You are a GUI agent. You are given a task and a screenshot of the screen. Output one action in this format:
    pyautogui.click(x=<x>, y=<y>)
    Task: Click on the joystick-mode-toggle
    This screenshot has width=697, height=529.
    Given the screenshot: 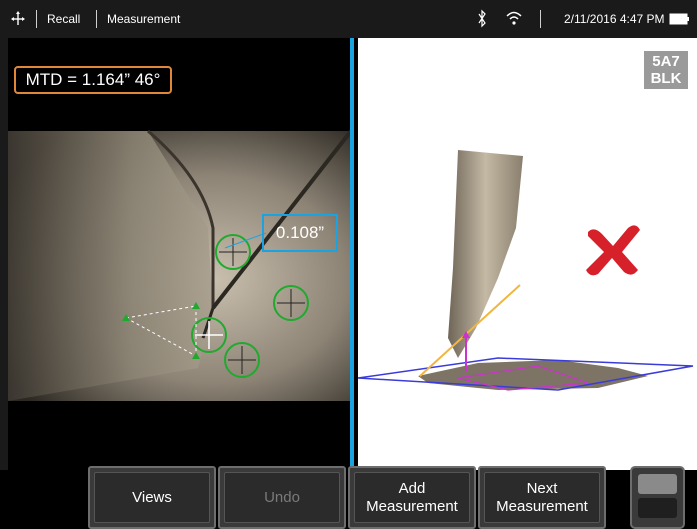 What is the action you would take?
    pyautogui.click(x=657, y=497)
    